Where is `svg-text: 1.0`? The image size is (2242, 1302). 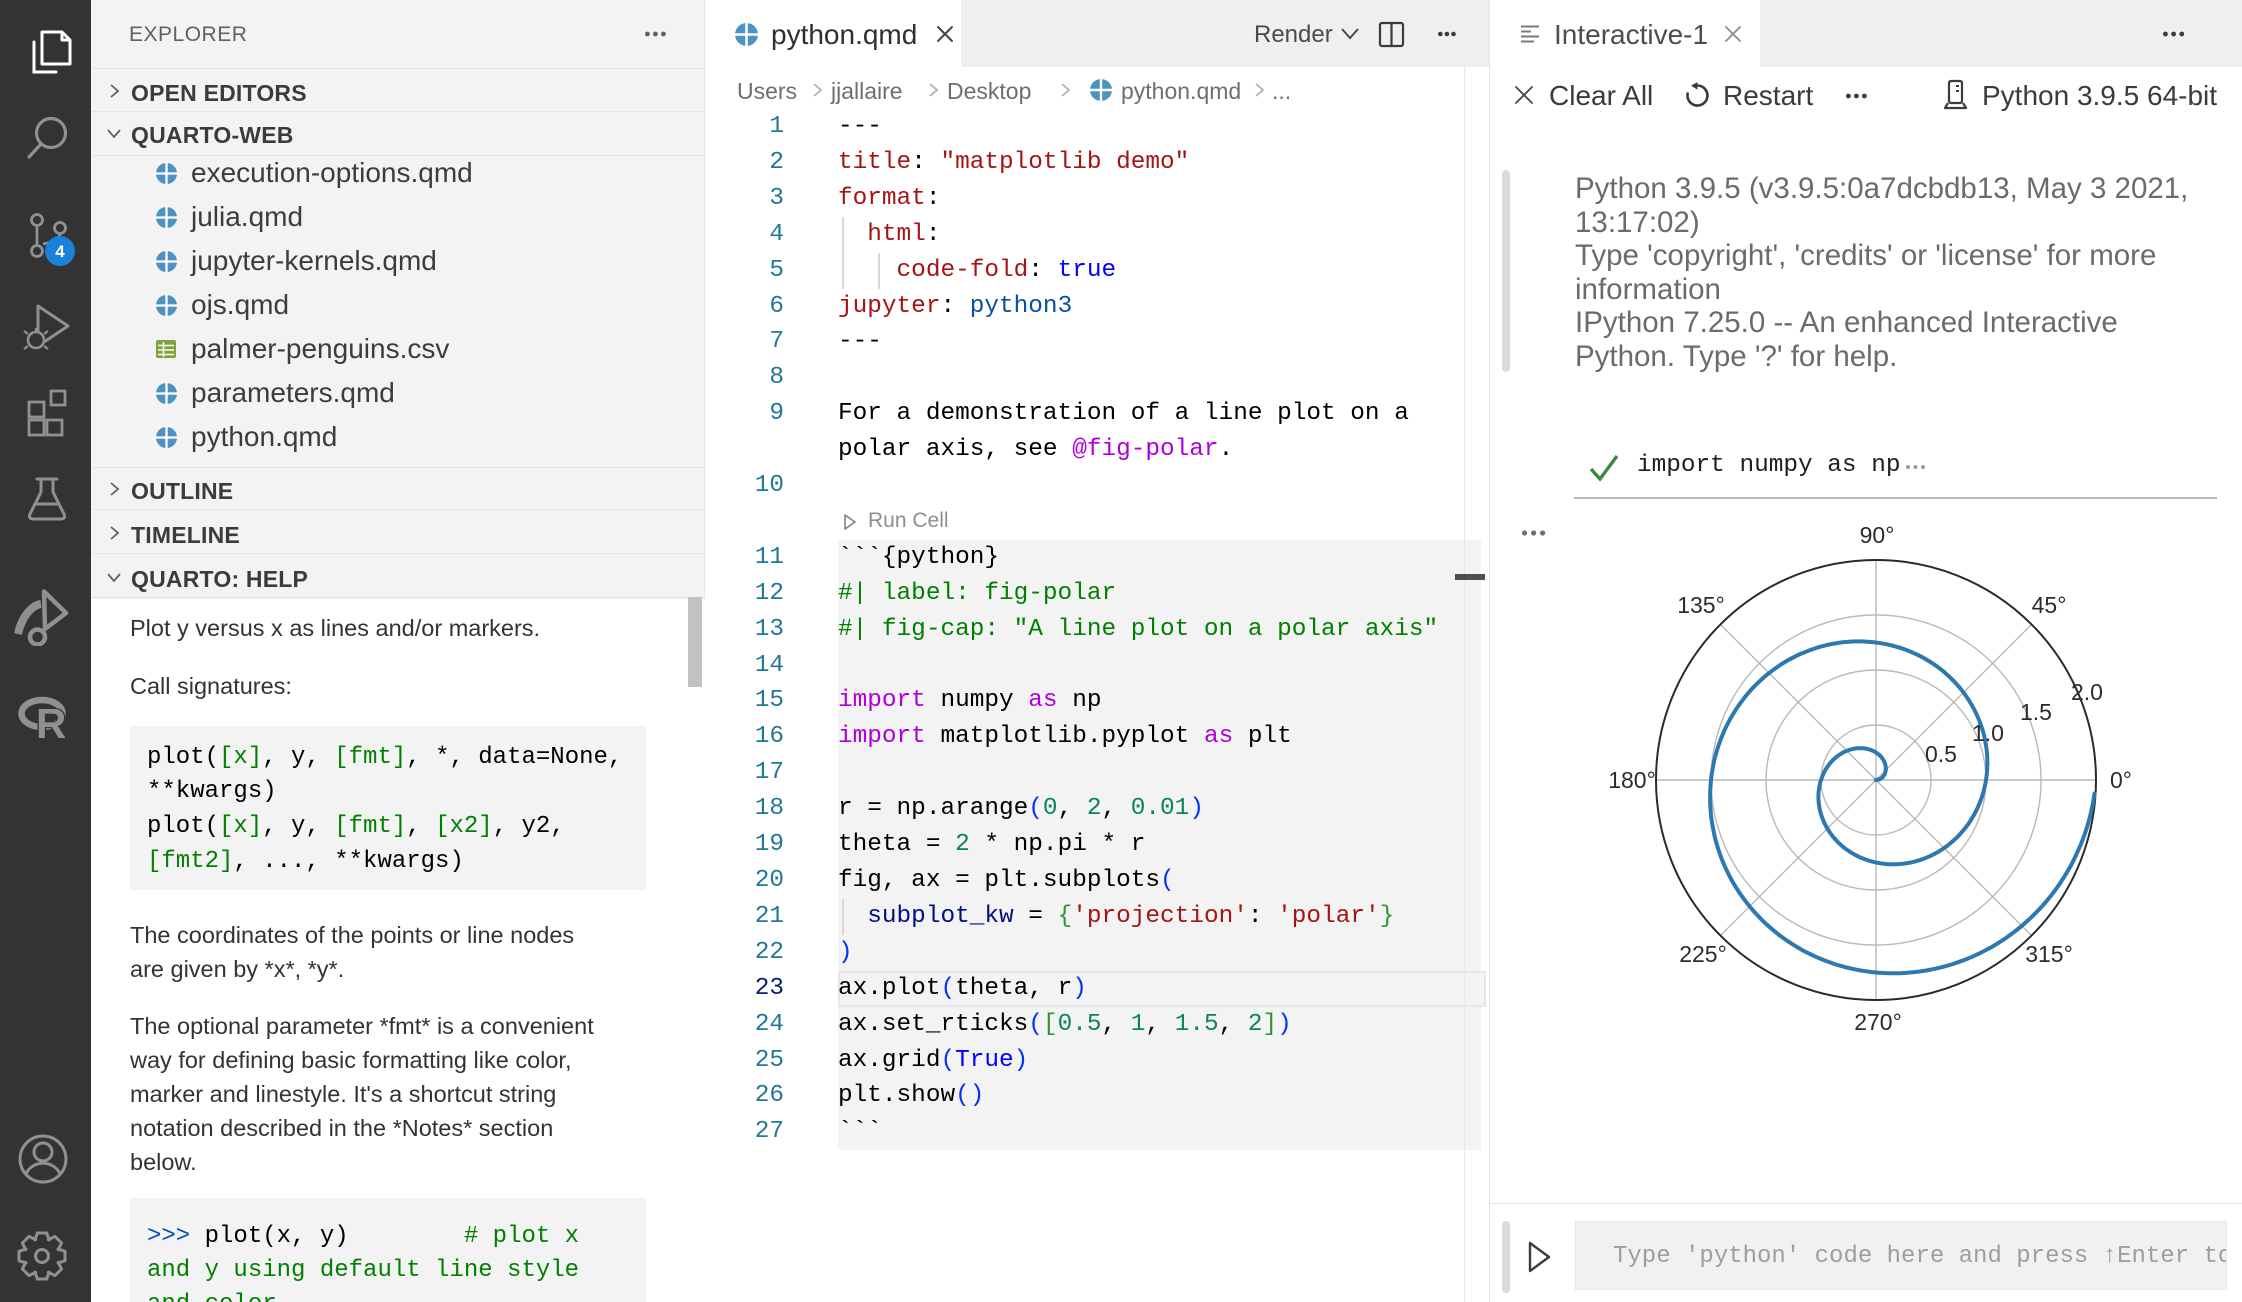
svg-text: 1.0 is located at coordinates (1988, 733).